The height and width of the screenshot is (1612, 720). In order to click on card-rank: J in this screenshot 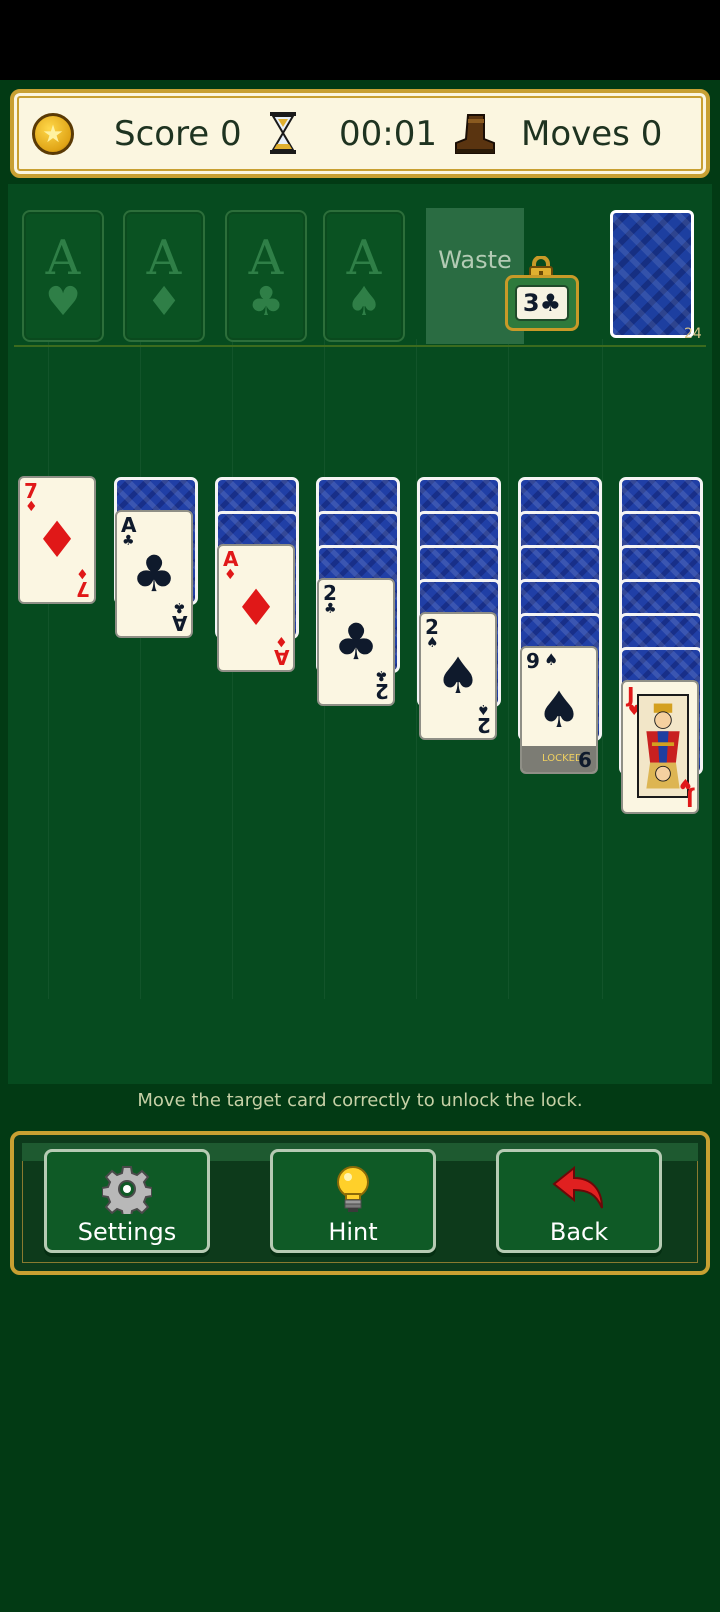, I will do `click(689, 799)`.